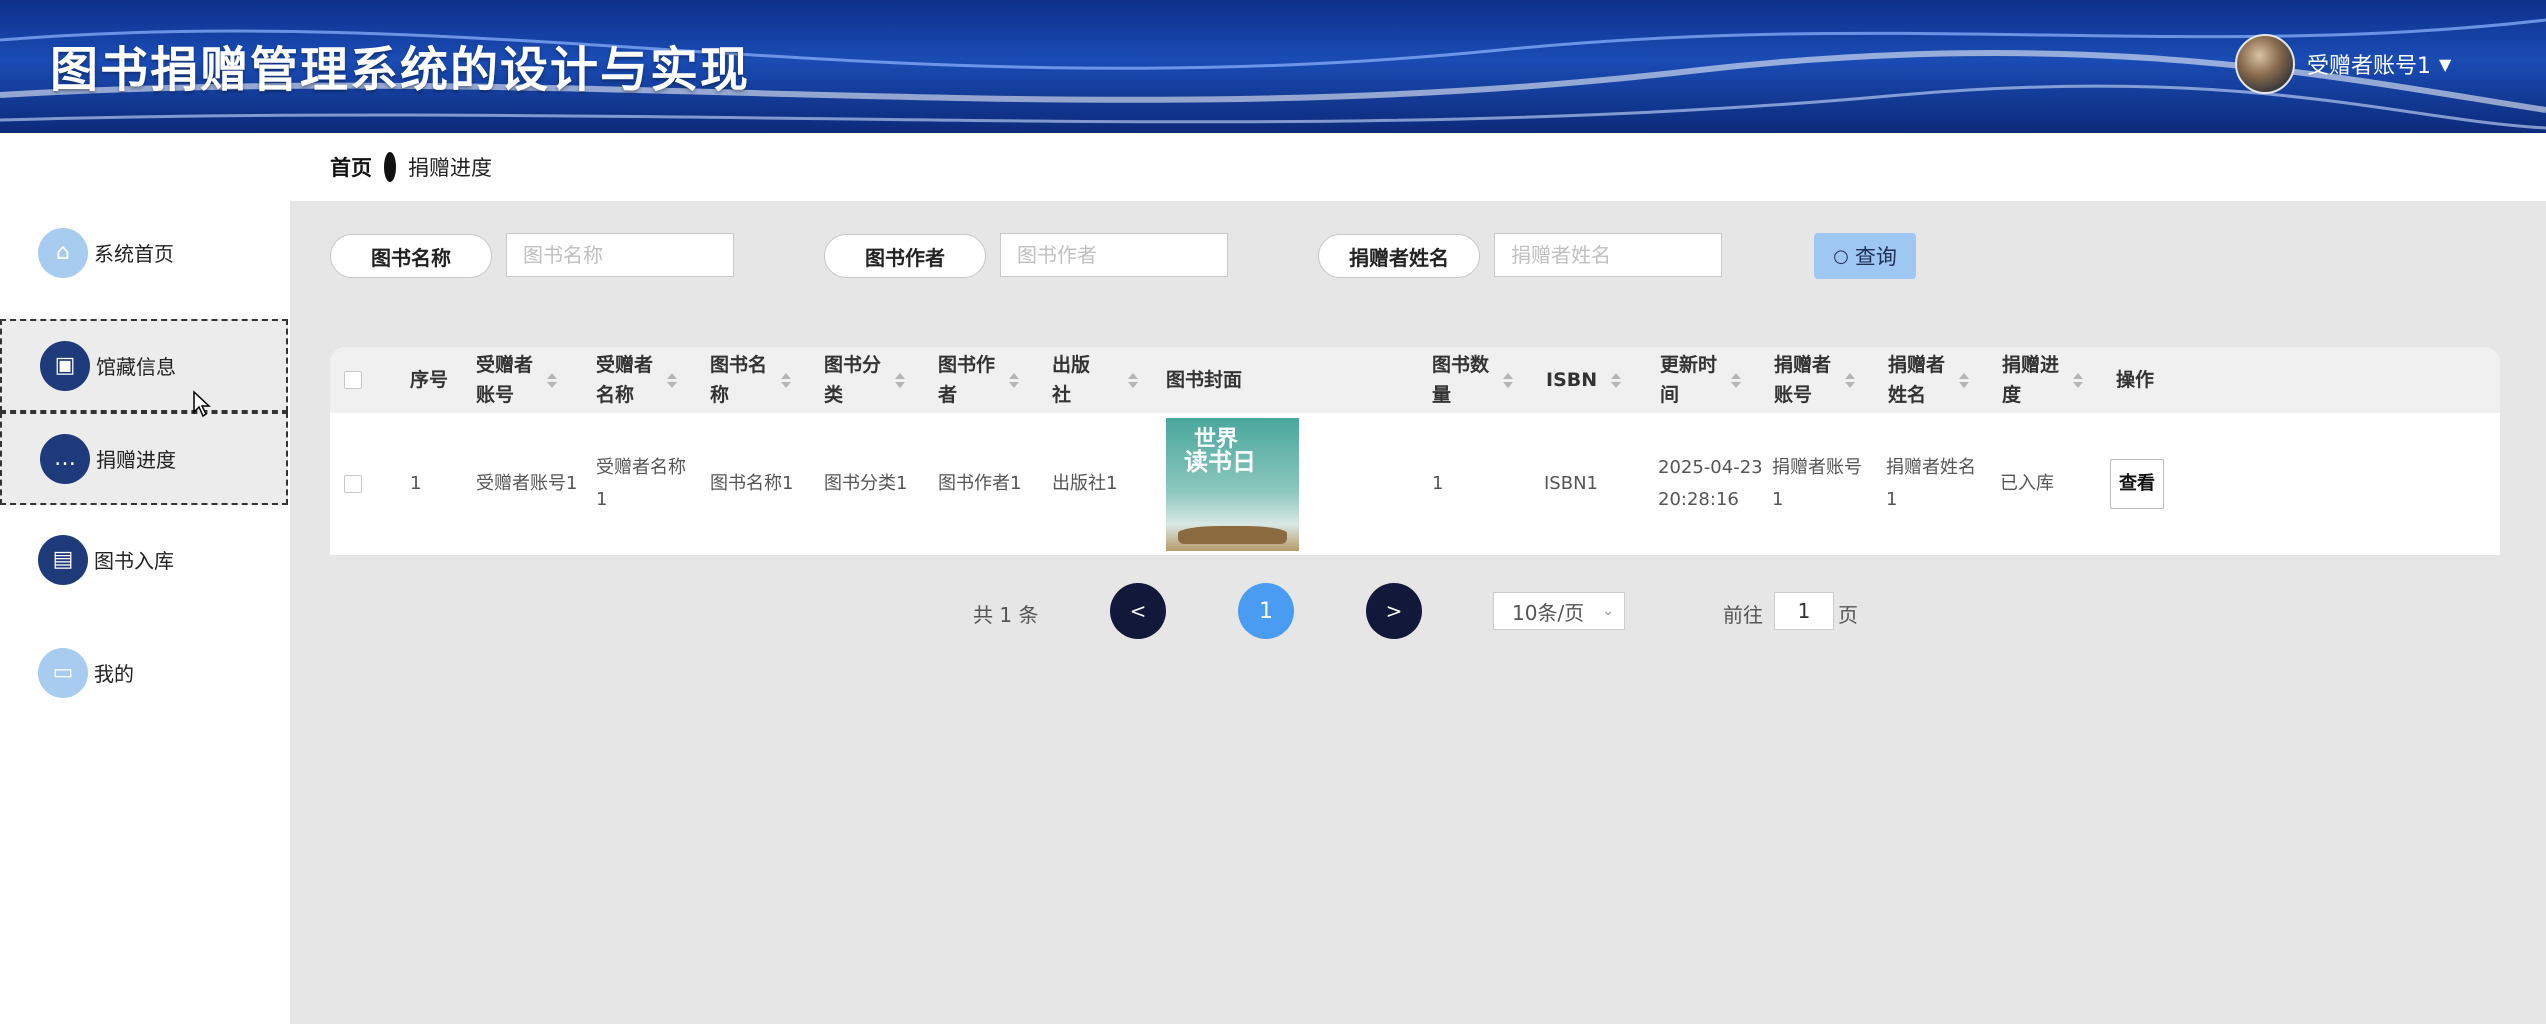  Describe the element at coordinates (411, 256) in the screenshot. I see `book-name-label: 图书名称` at that location.